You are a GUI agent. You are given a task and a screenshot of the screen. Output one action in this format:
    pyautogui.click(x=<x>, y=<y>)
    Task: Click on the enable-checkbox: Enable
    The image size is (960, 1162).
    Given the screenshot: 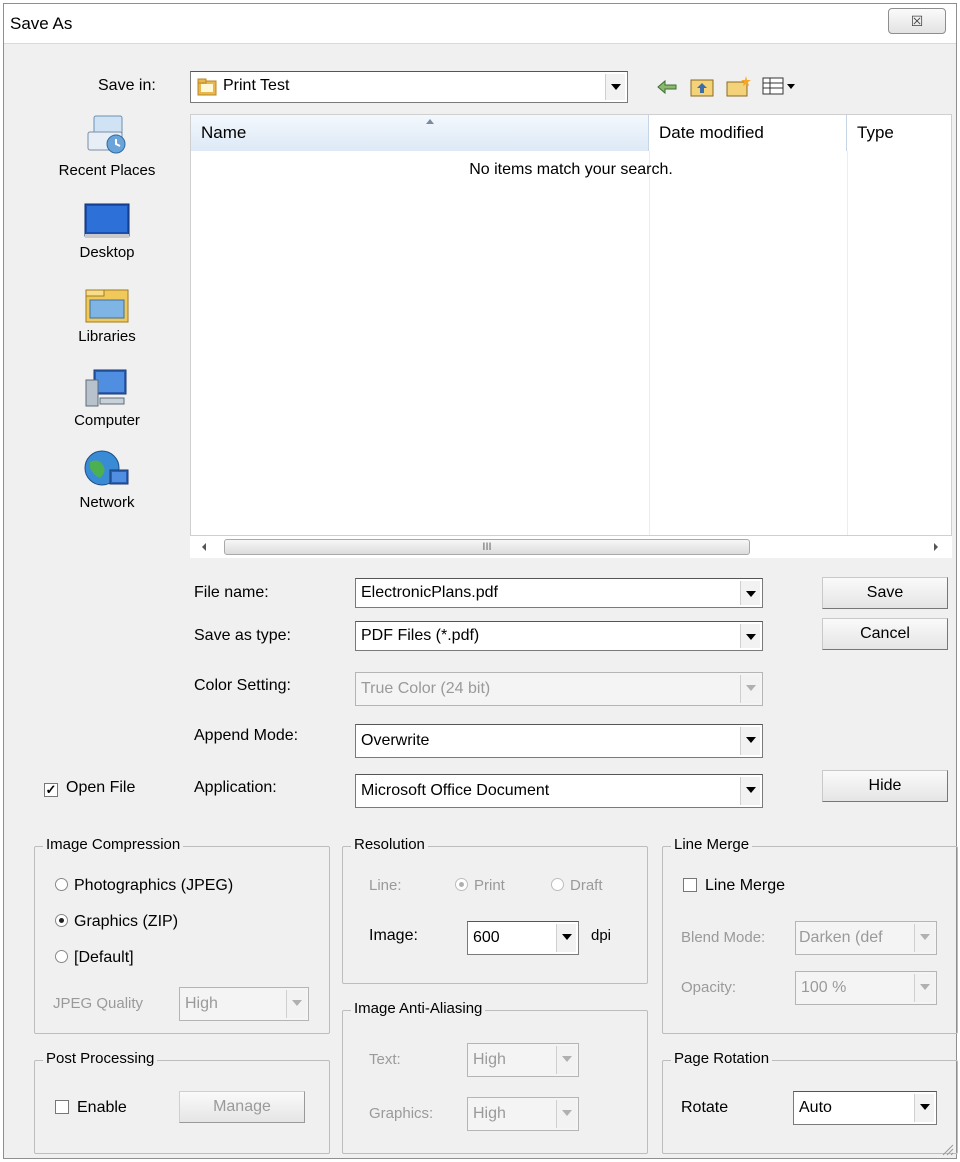 What is the action you would take?
    pyautogui.click(x=91, y=1108)
    